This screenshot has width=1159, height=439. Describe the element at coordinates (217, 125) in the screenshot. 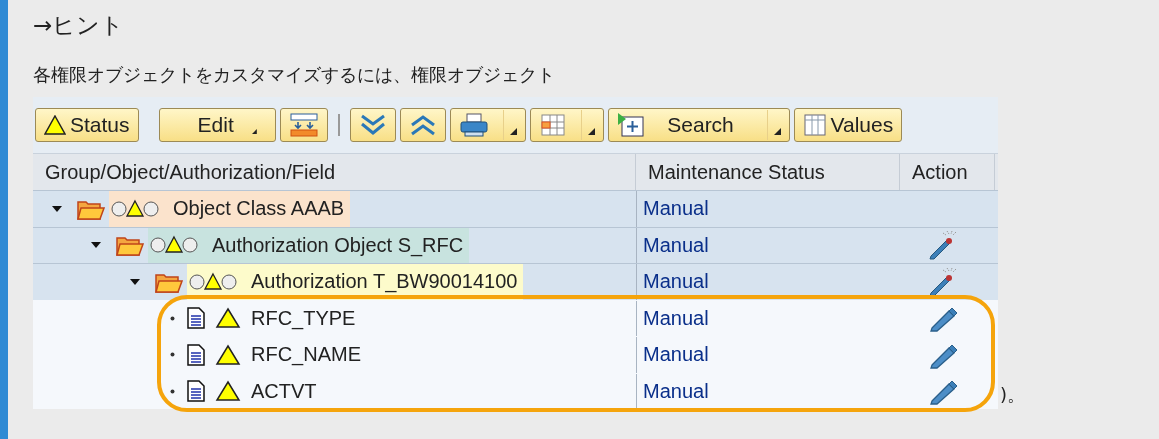

I see `menu-button: Edit` at that location.